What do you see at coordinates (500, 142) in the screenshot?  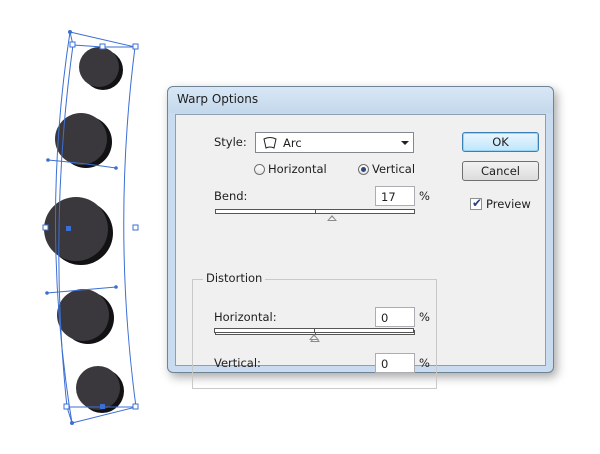 I see `ok-button: OK` at bounding box center [500, 142].